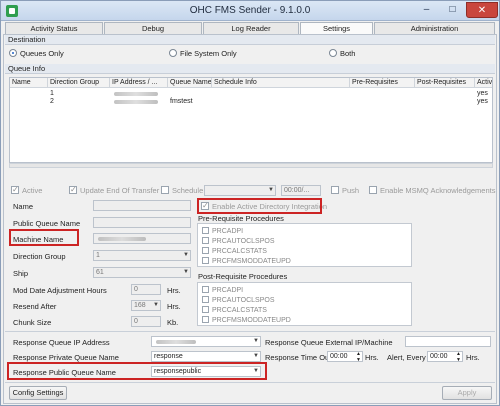  What do you see at coordinates (250, 69) in the screenshot?
I see `queue-info-section-label: Queue Info` at bounding box center [250, 69].